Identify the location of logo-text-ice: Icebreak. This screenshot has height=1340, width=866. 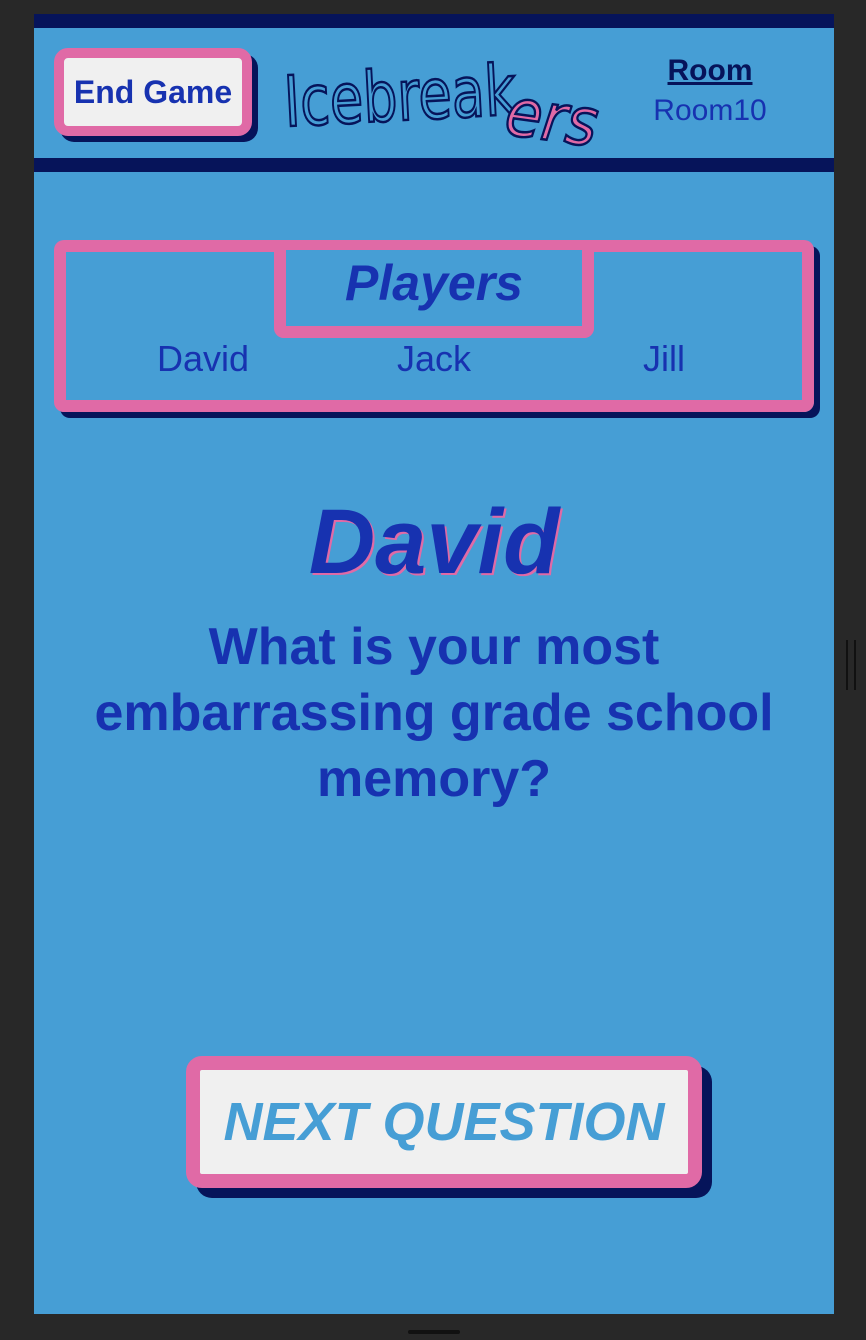
(401, 96).